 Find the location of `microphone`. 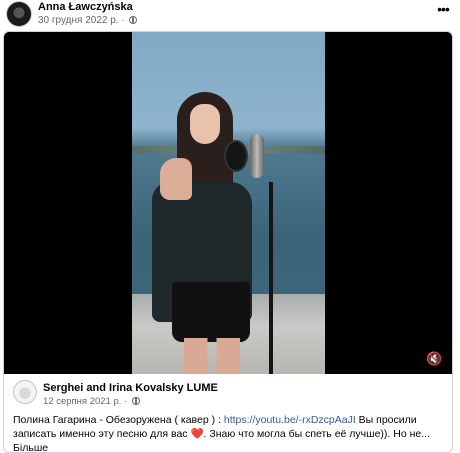

microphone is located at coordinates (257, 156).